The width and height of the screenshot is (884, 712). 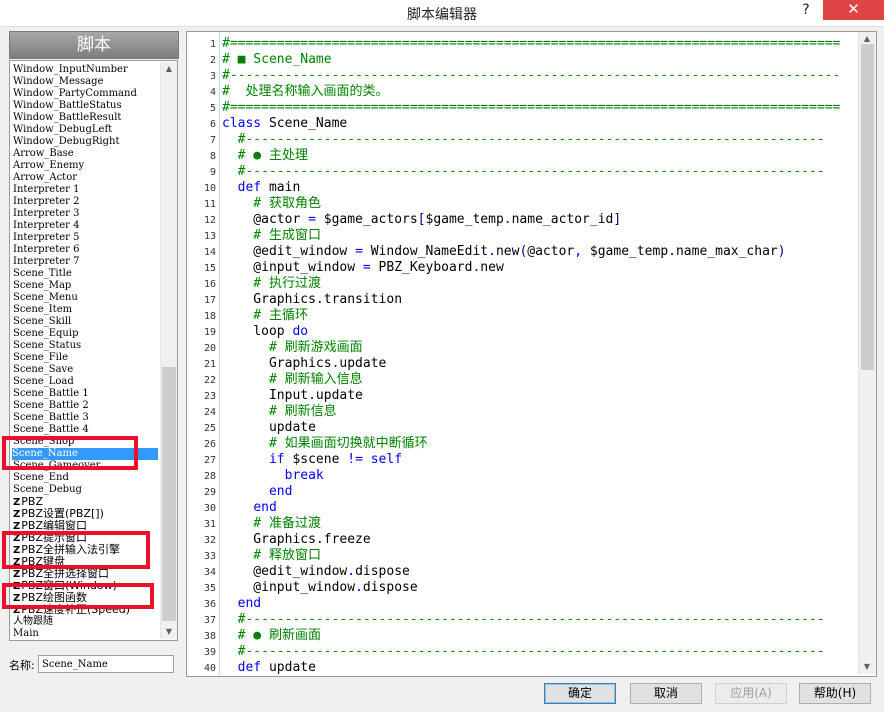 What do you see at coordinates (362, 268) in the screenshot?
I see `code-line: @input_window = PBZ_Keyboard.new` at bounding box center [362, 268].